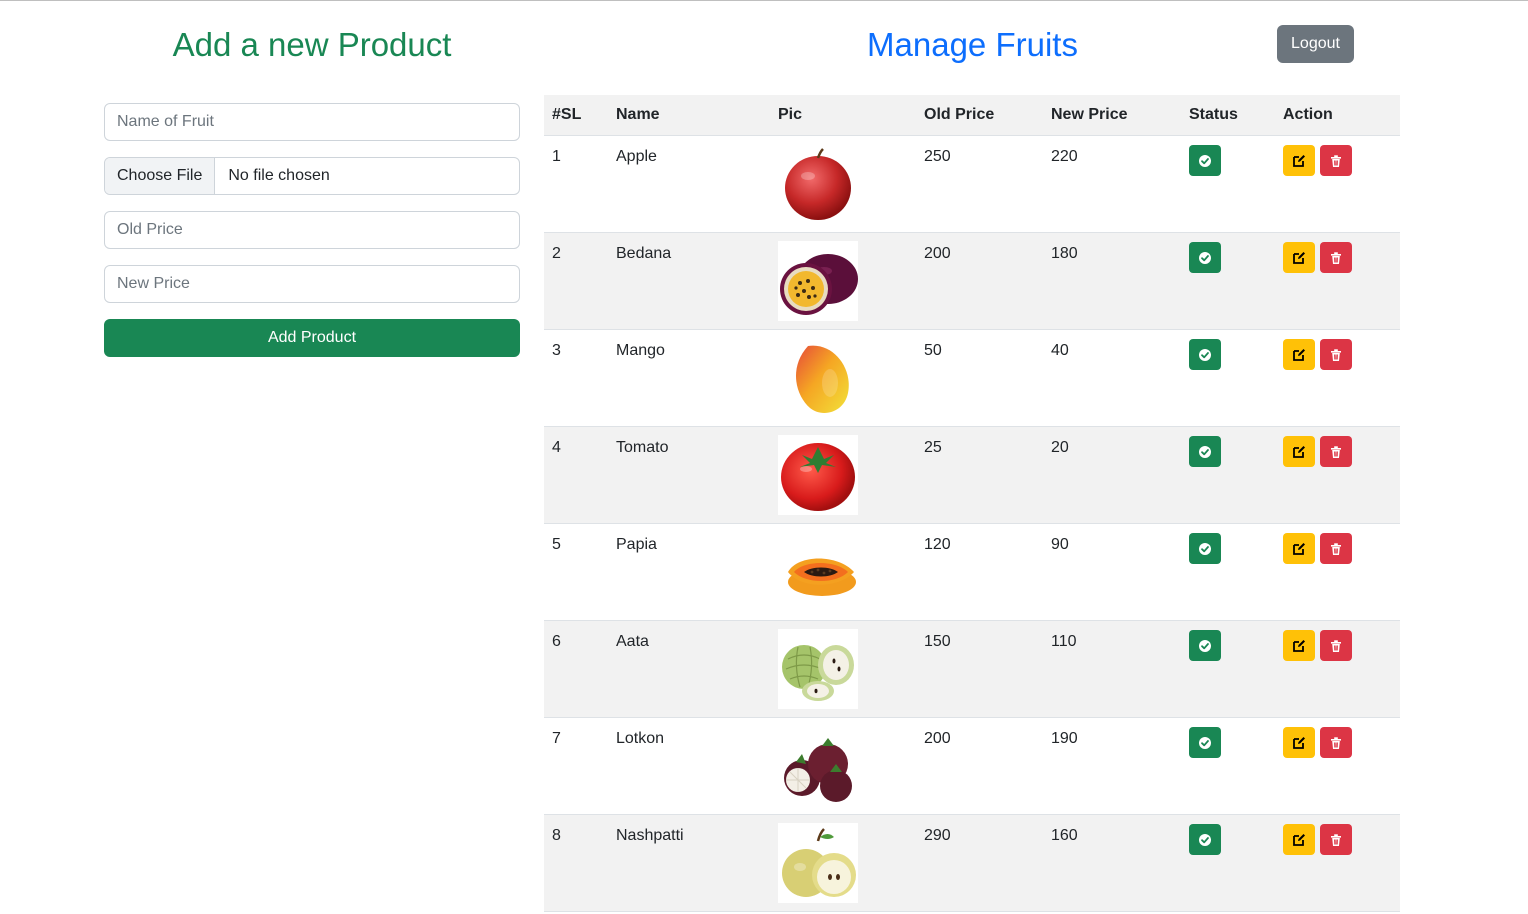  What do you see at coordinates (790, 114) in the screenshot?
I see `header-pic: Pic` at bounding box center [790, 114].